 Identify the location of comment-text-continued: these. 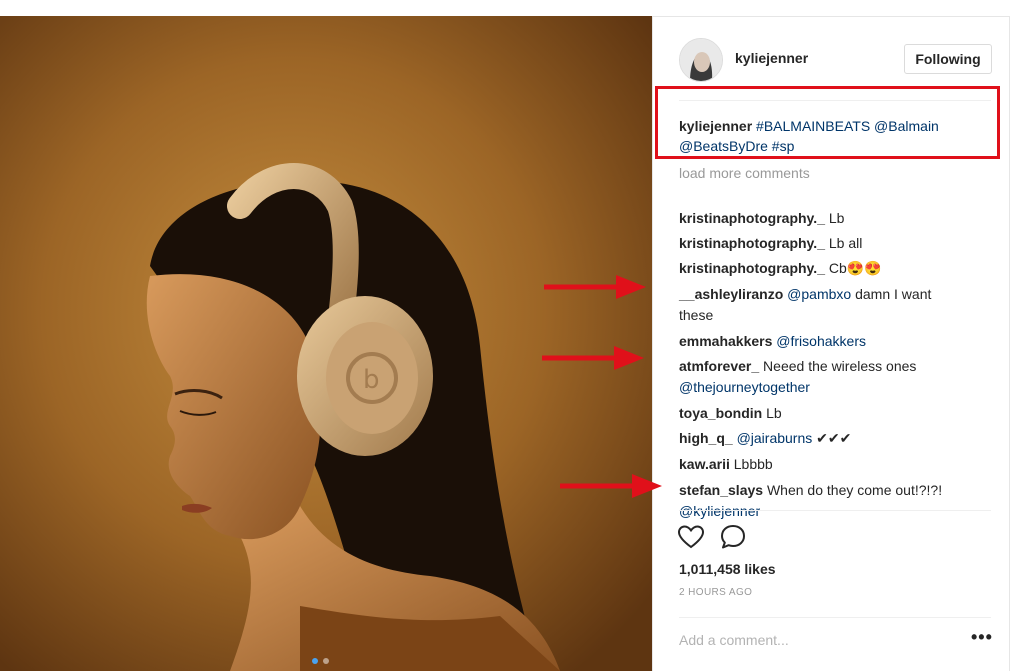
(696, 315).